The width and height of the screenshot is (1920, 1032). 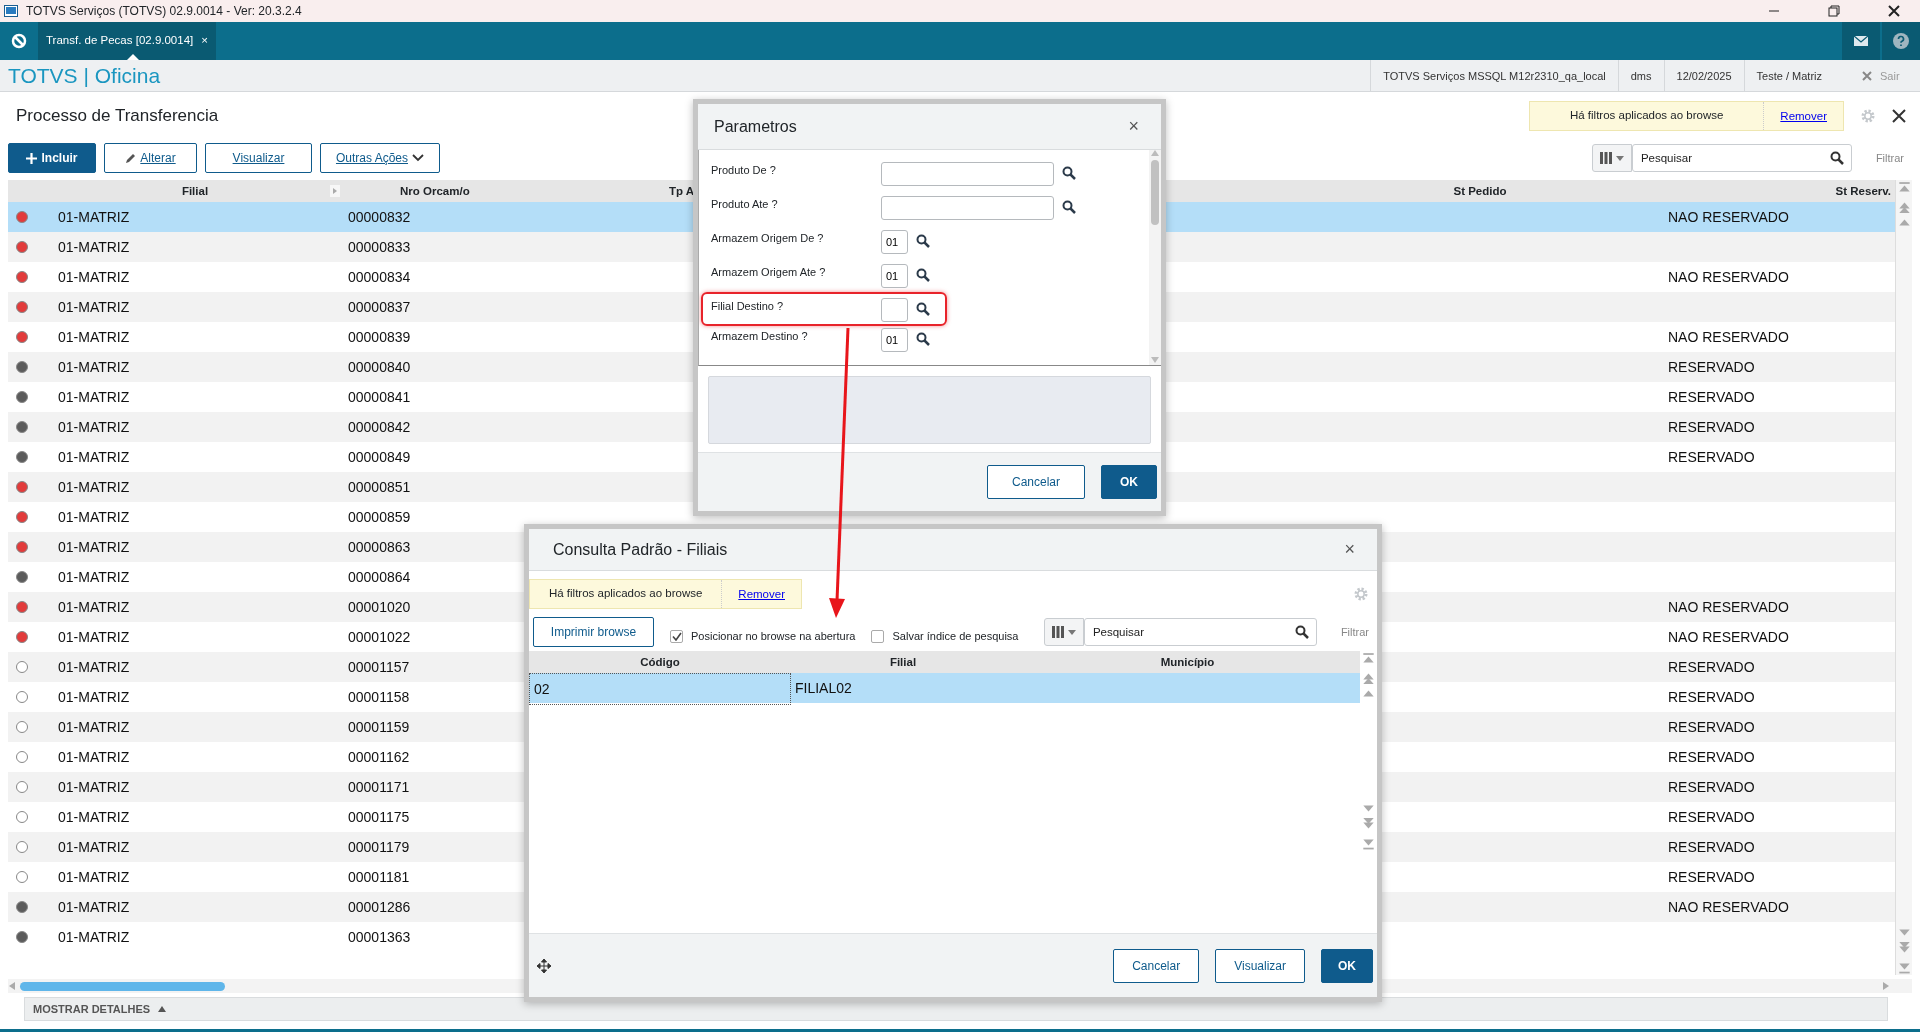 What do you see at coordinates (379, 247) in the screenshot?
I see `table-cell: 00000833` at bounding box center [379, 247].